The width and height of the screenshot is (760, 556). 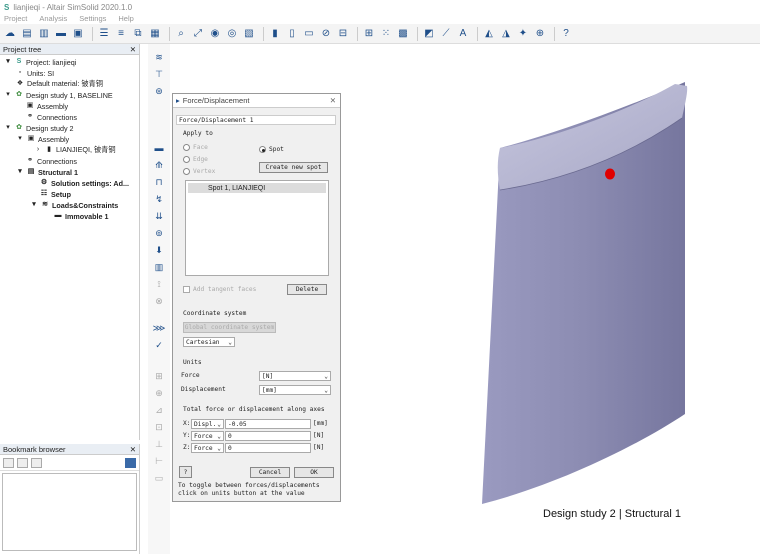 What do you see at coordinates (92, 18) in the screenshot?
I see `menu-settings: Settings` at bounding box center [92, 18].